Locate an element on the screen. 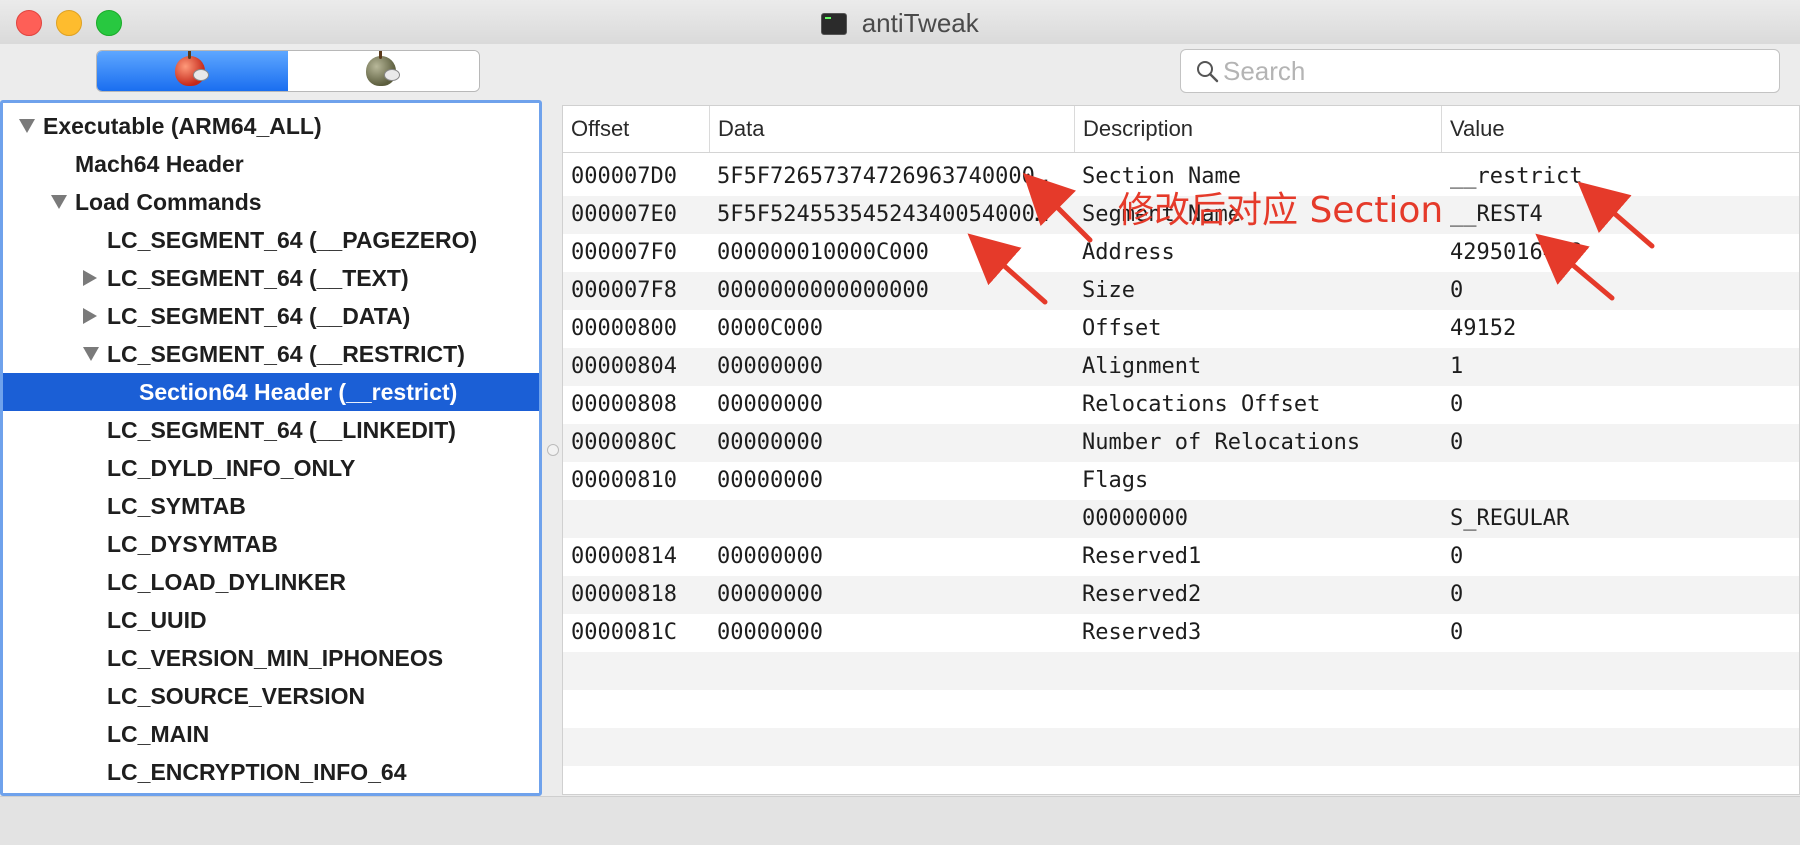 This screenshot has height=845, width=1800. table-row: 00000810 00000000 Flags is located at coordinates (1181, 481).